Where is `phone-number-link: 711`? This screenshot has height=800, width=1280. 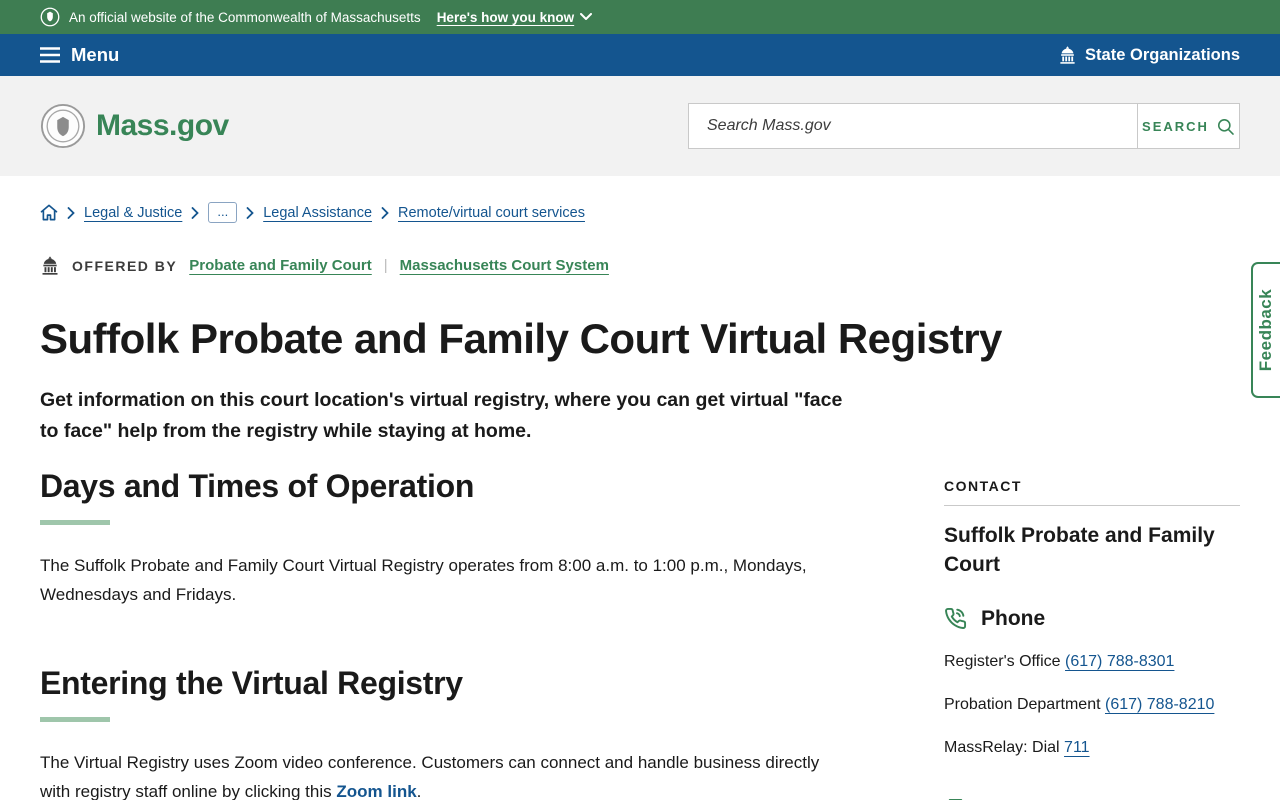 phone-number-link: 711 is located at coordinates (1077, 747).